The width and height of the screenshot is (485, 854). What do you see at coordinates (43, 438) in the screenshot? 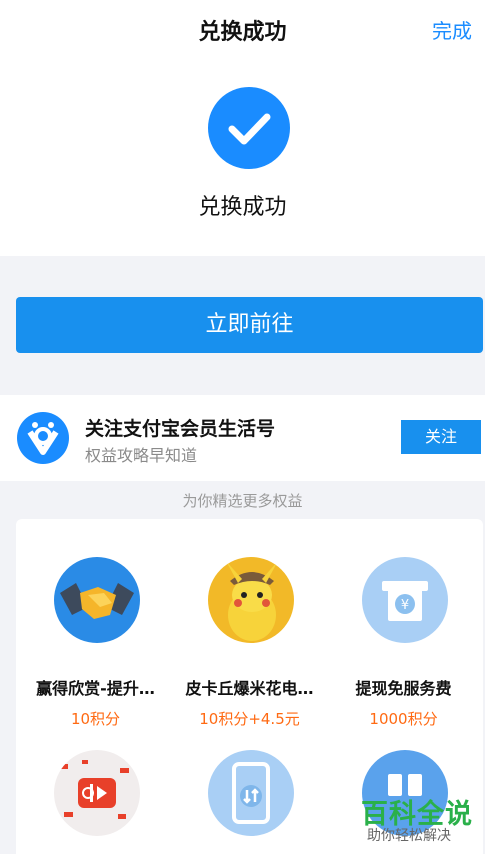
I see `membership-logo-icon` at bounding box center [43, 438].